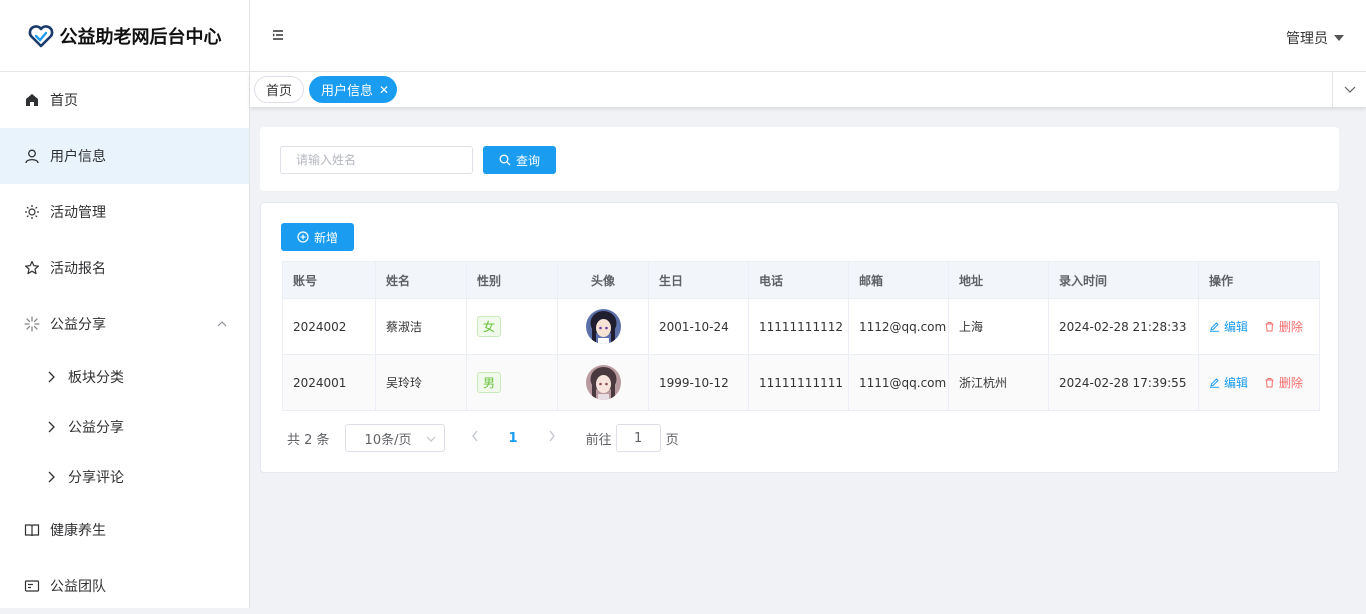 Image resolution: width=1366 pixels, height=614 pixels. What do you see at coordinates (32, 268) in the screenshot?
I see `star-icon` at bounding box center [32, 268].